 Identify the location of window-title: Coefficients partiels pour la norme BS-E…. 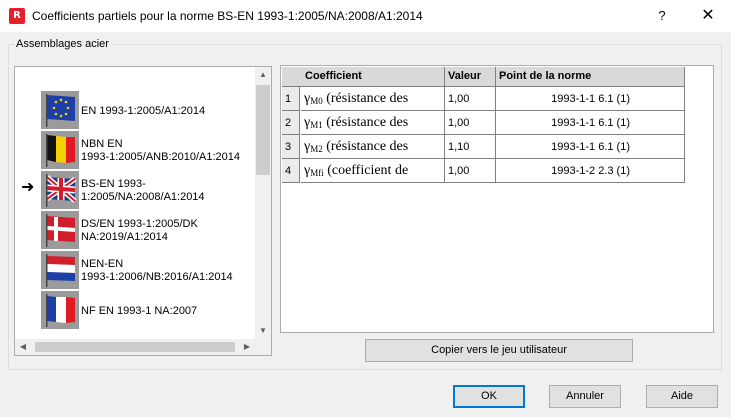
(227, 16).